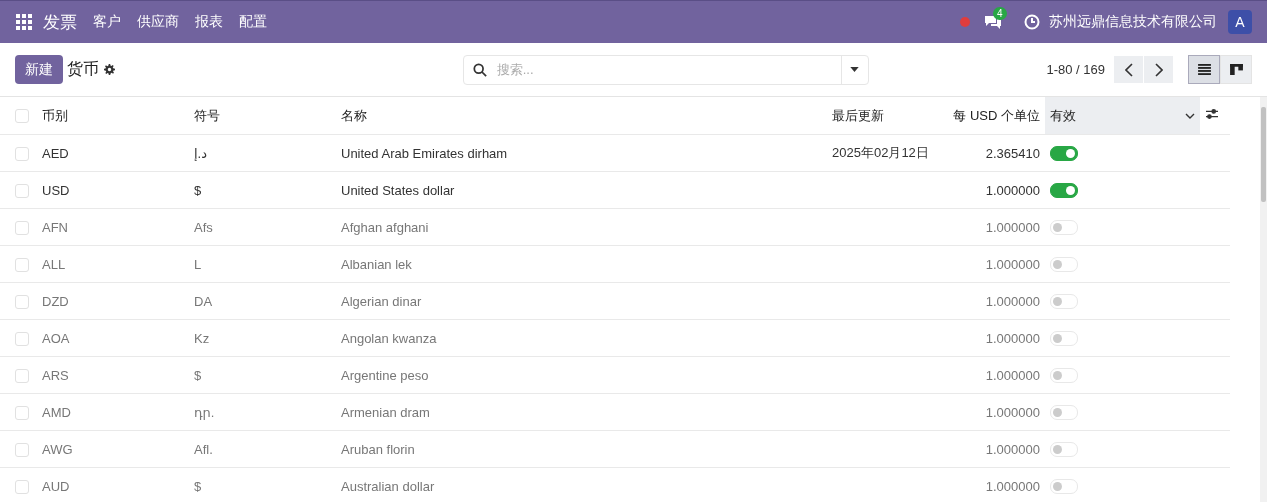 The height and width of the screenshot is (502, 1267). I want to click on menu-item: 客户, so click(107, 22).